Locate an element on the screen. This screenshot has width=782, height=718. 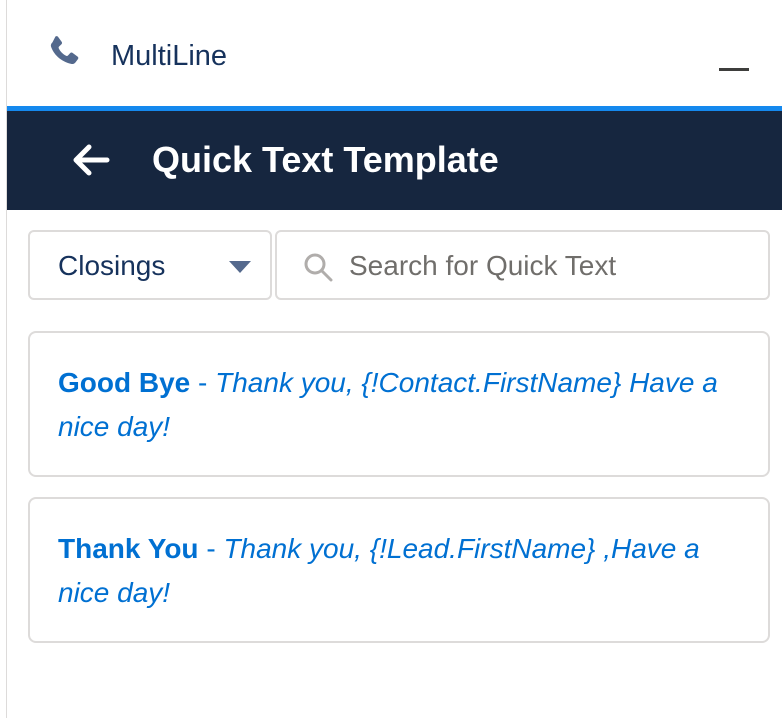
category-dropdown: Closings is located at coordinates (150, 265).